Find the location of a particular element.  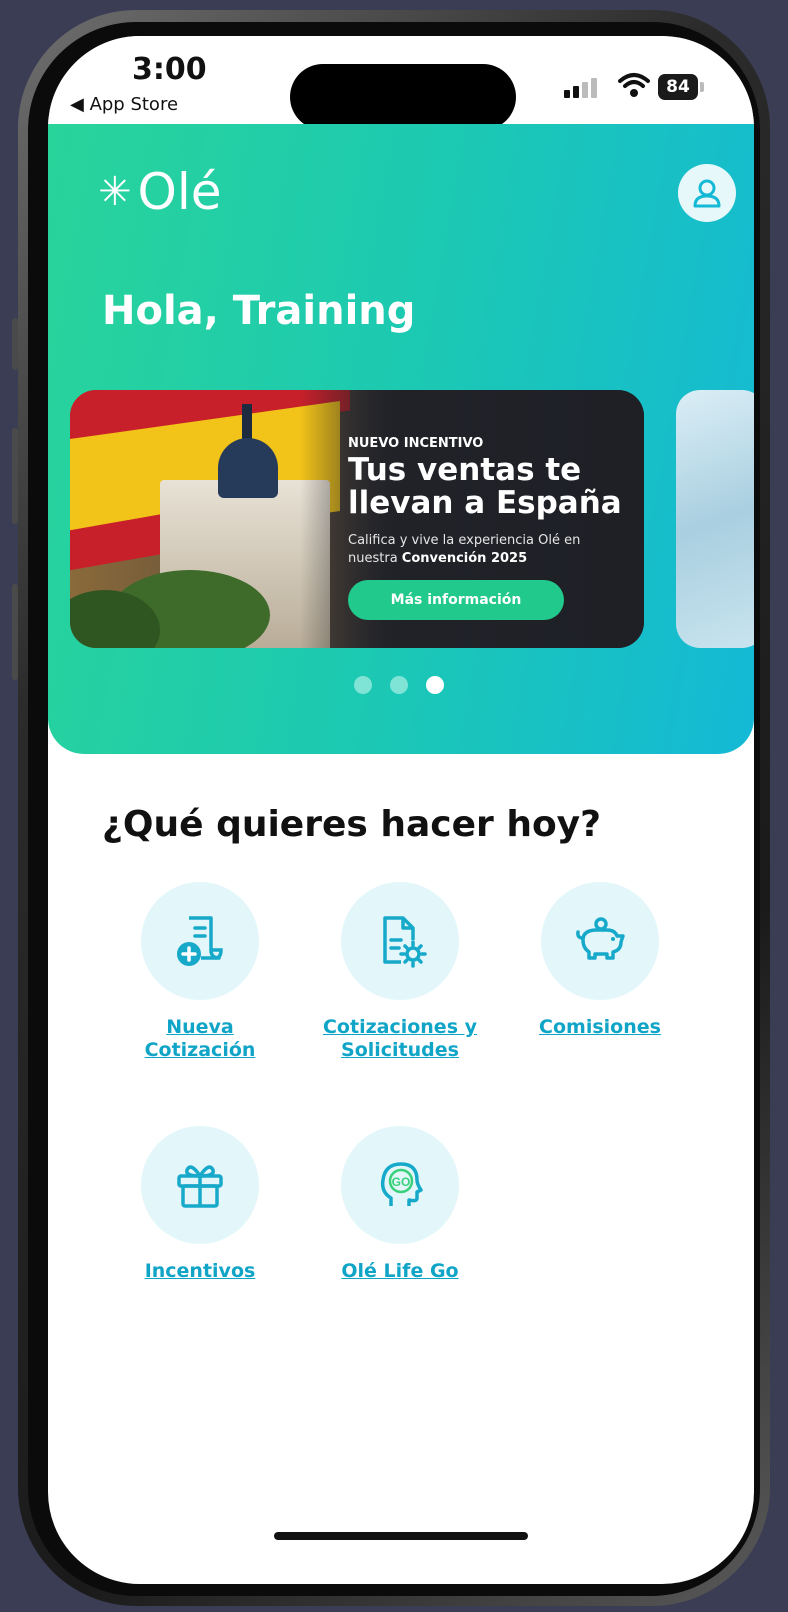

user-icon is located at coordinates (707, 193).